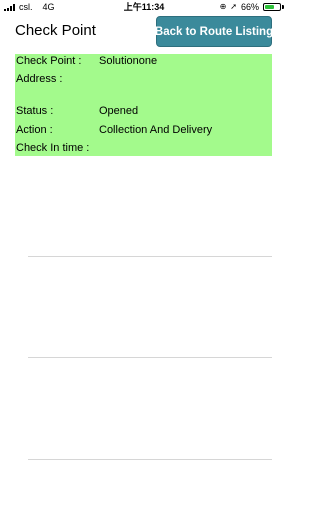 This screenshot has height=512, width=320. I want to click on location-arrow-icon: ➚, so click(233, 6).